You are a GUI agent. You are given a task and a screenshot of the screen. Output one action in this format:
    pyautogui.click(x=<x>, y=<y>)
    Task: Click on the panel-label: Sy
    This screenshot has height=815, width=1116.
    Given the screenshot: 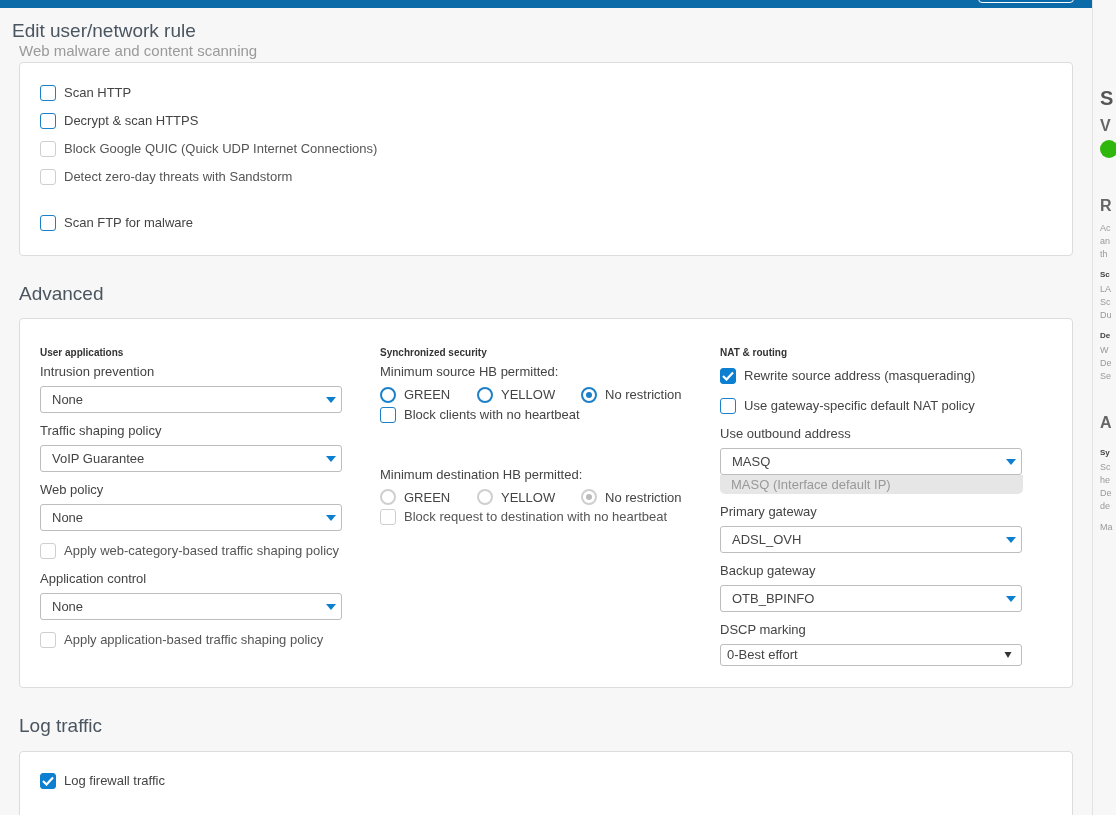 What is the action you would take?
    pyautogui.click(x=1105, y=453)
    